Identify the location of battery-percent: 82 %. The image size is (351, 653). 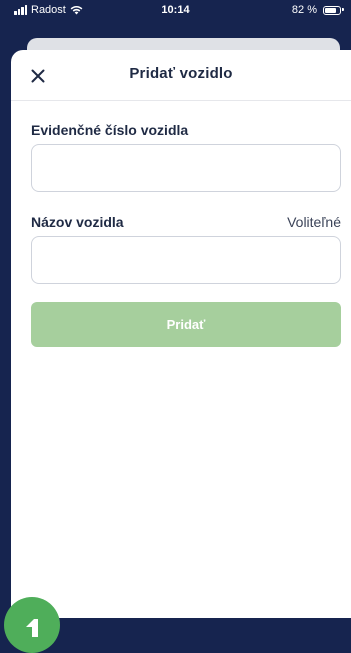
(304, 10).